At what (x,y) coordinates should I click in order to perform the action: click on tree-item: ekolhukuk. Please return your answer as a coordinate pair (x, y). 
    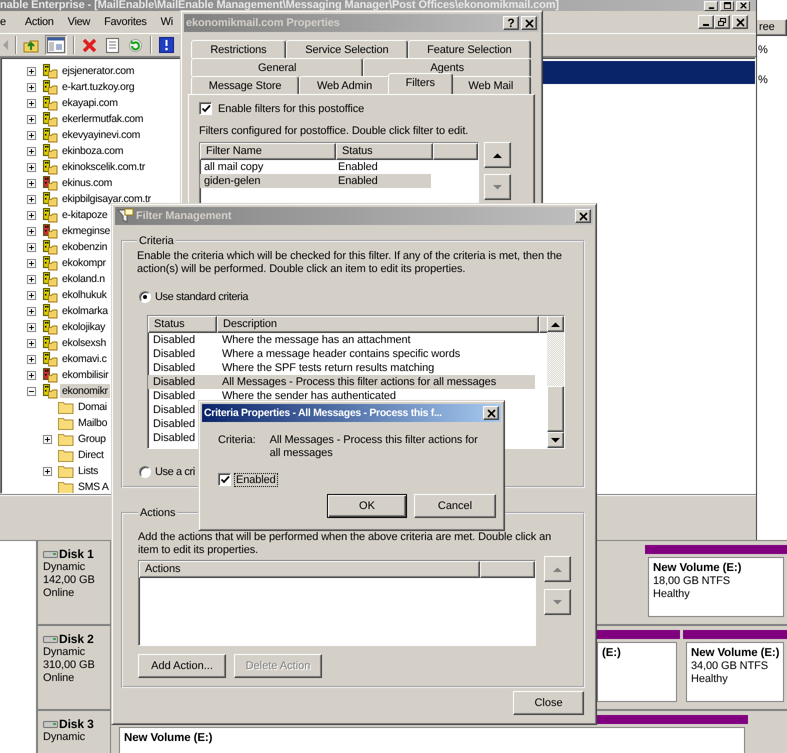
    Looking at the image, I should click on (84, 295).